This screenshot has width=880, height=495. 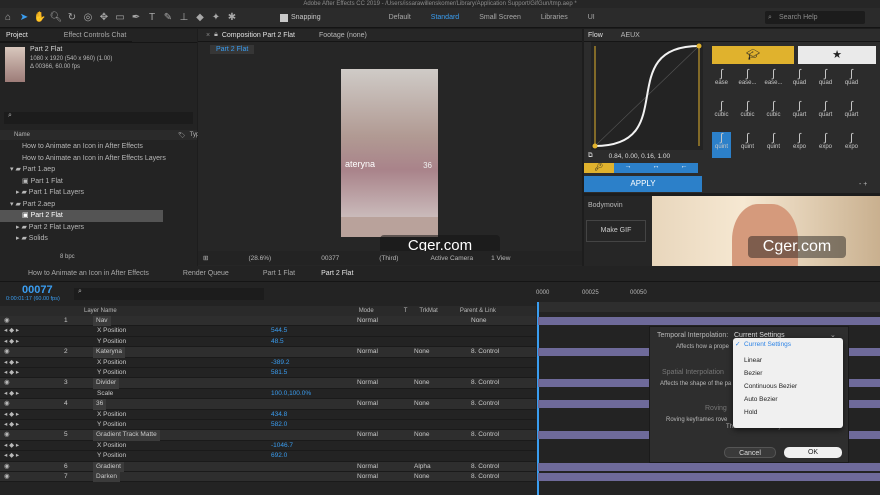 I want to click on tab-part1-flat: Part 1 Flat, so click(x=279, y=274).